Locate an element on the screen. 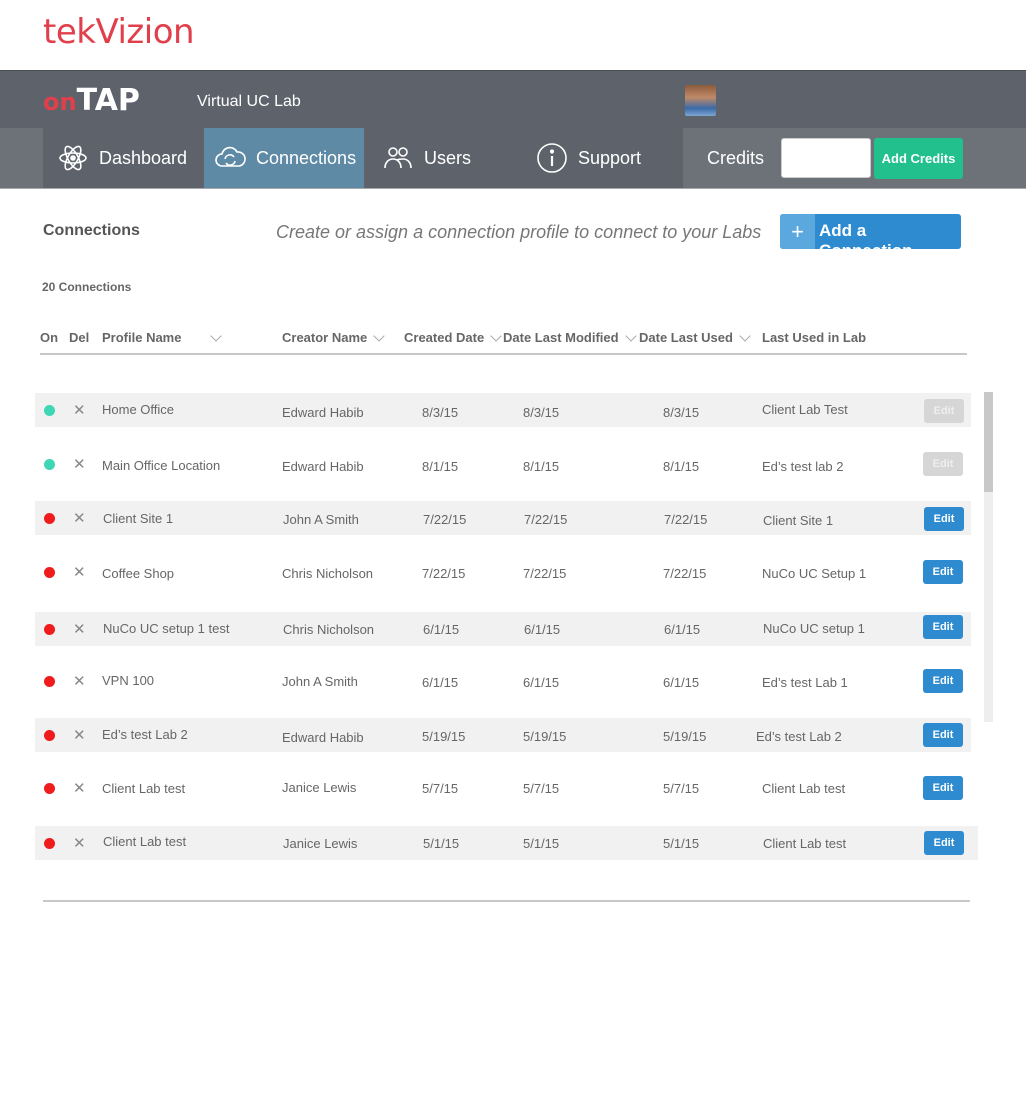 The image size is (1026, 1100). creator-name: Janice Lewis is located at coordinates (320, 843).